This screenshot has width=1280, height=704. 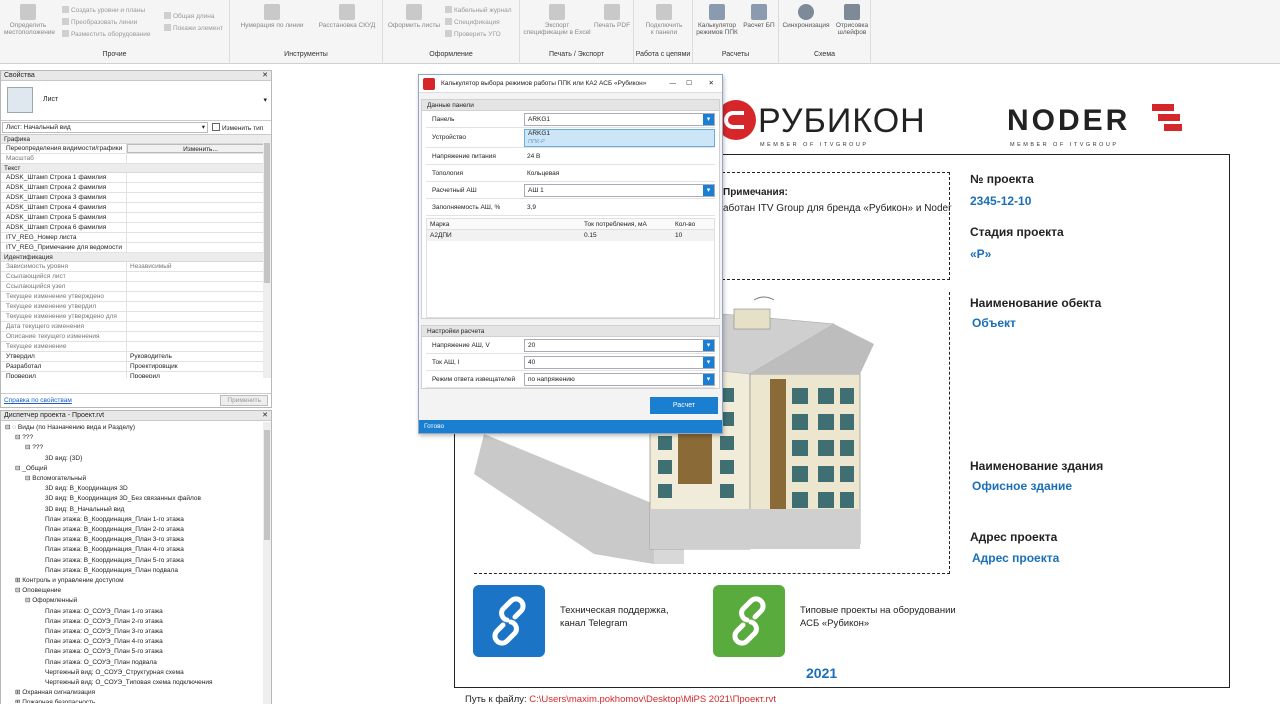 I want to click on tree-item: 3D вид: В_Начальный вид, so click(x=138, y=510).